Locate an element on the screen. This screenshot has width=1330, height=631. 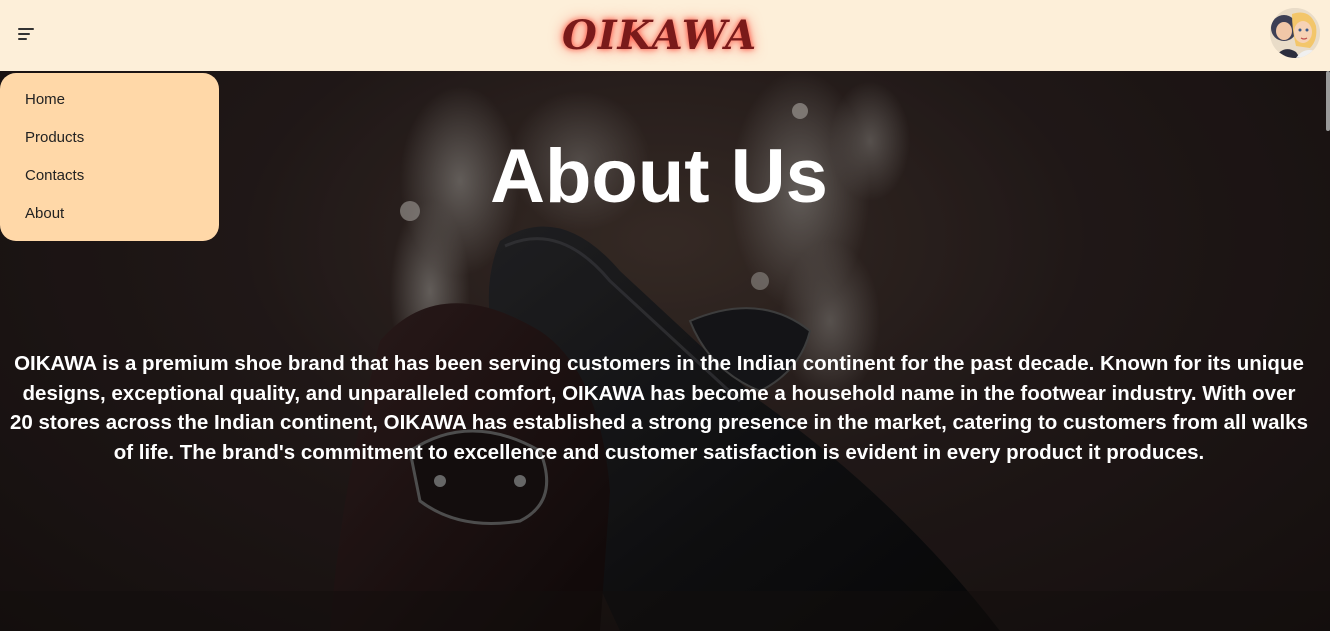
user-avatar is located at coordinates (1295, 33).